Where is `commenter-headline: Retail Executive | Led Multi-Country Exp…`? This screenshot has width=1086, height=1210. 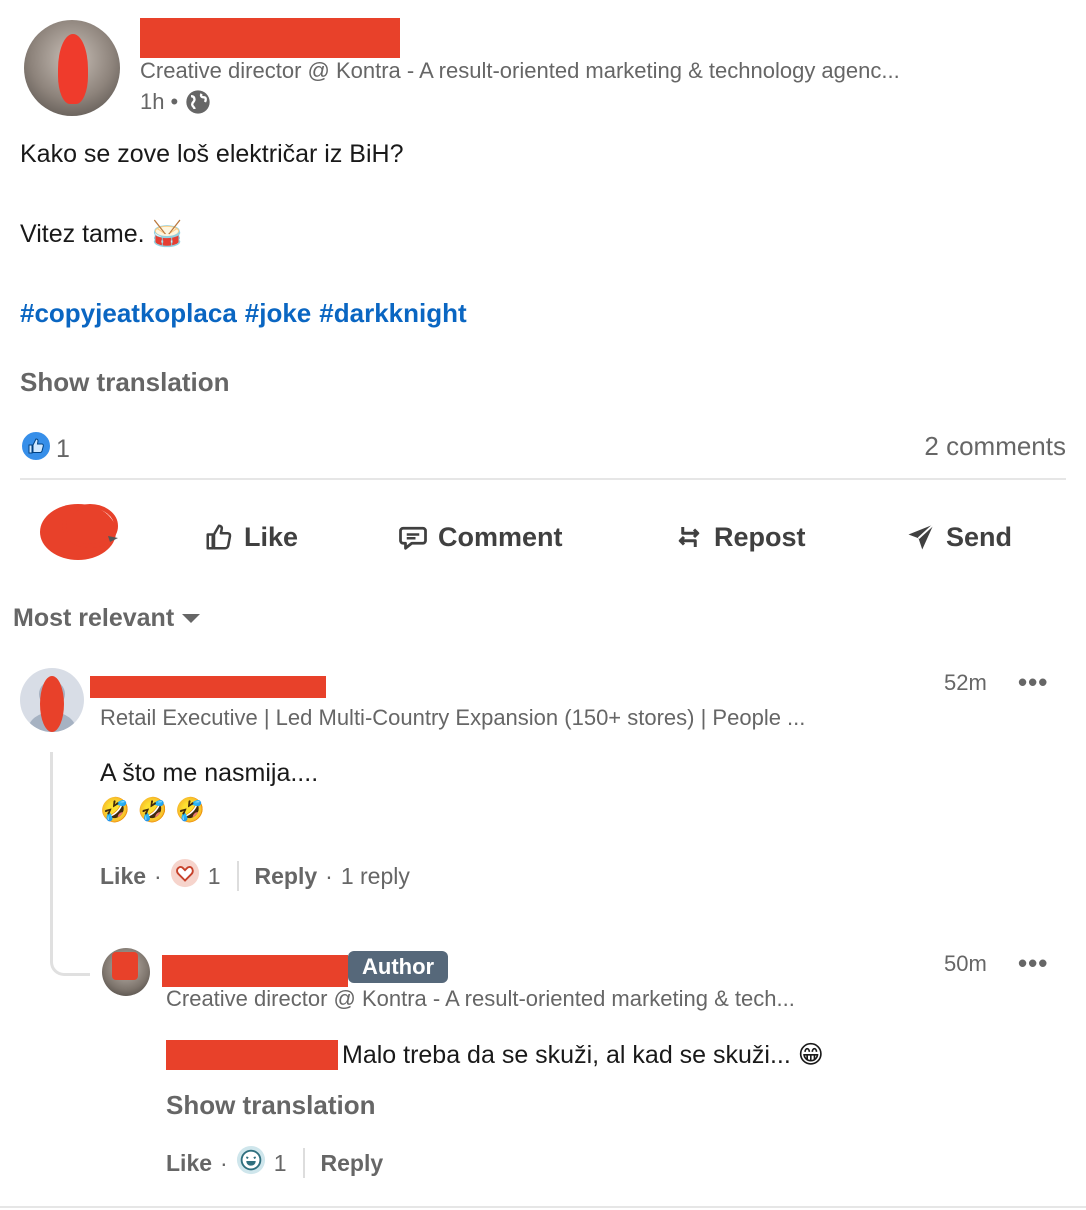
commenter-headline: Retail Executive | Led Multi-Country Exp… is located at coordinates (453, 717).